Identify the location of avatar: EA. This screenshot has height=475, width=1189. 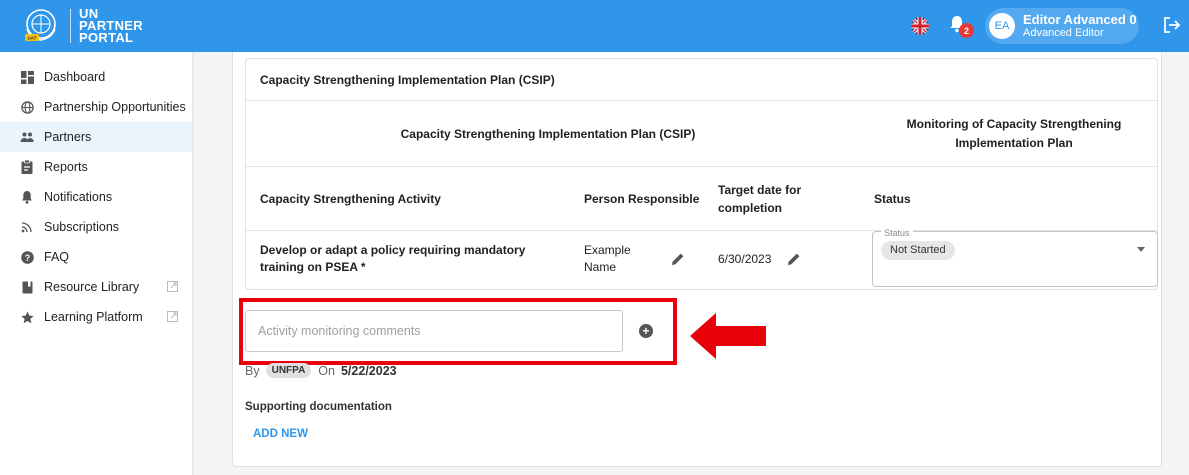
(1002, 26).